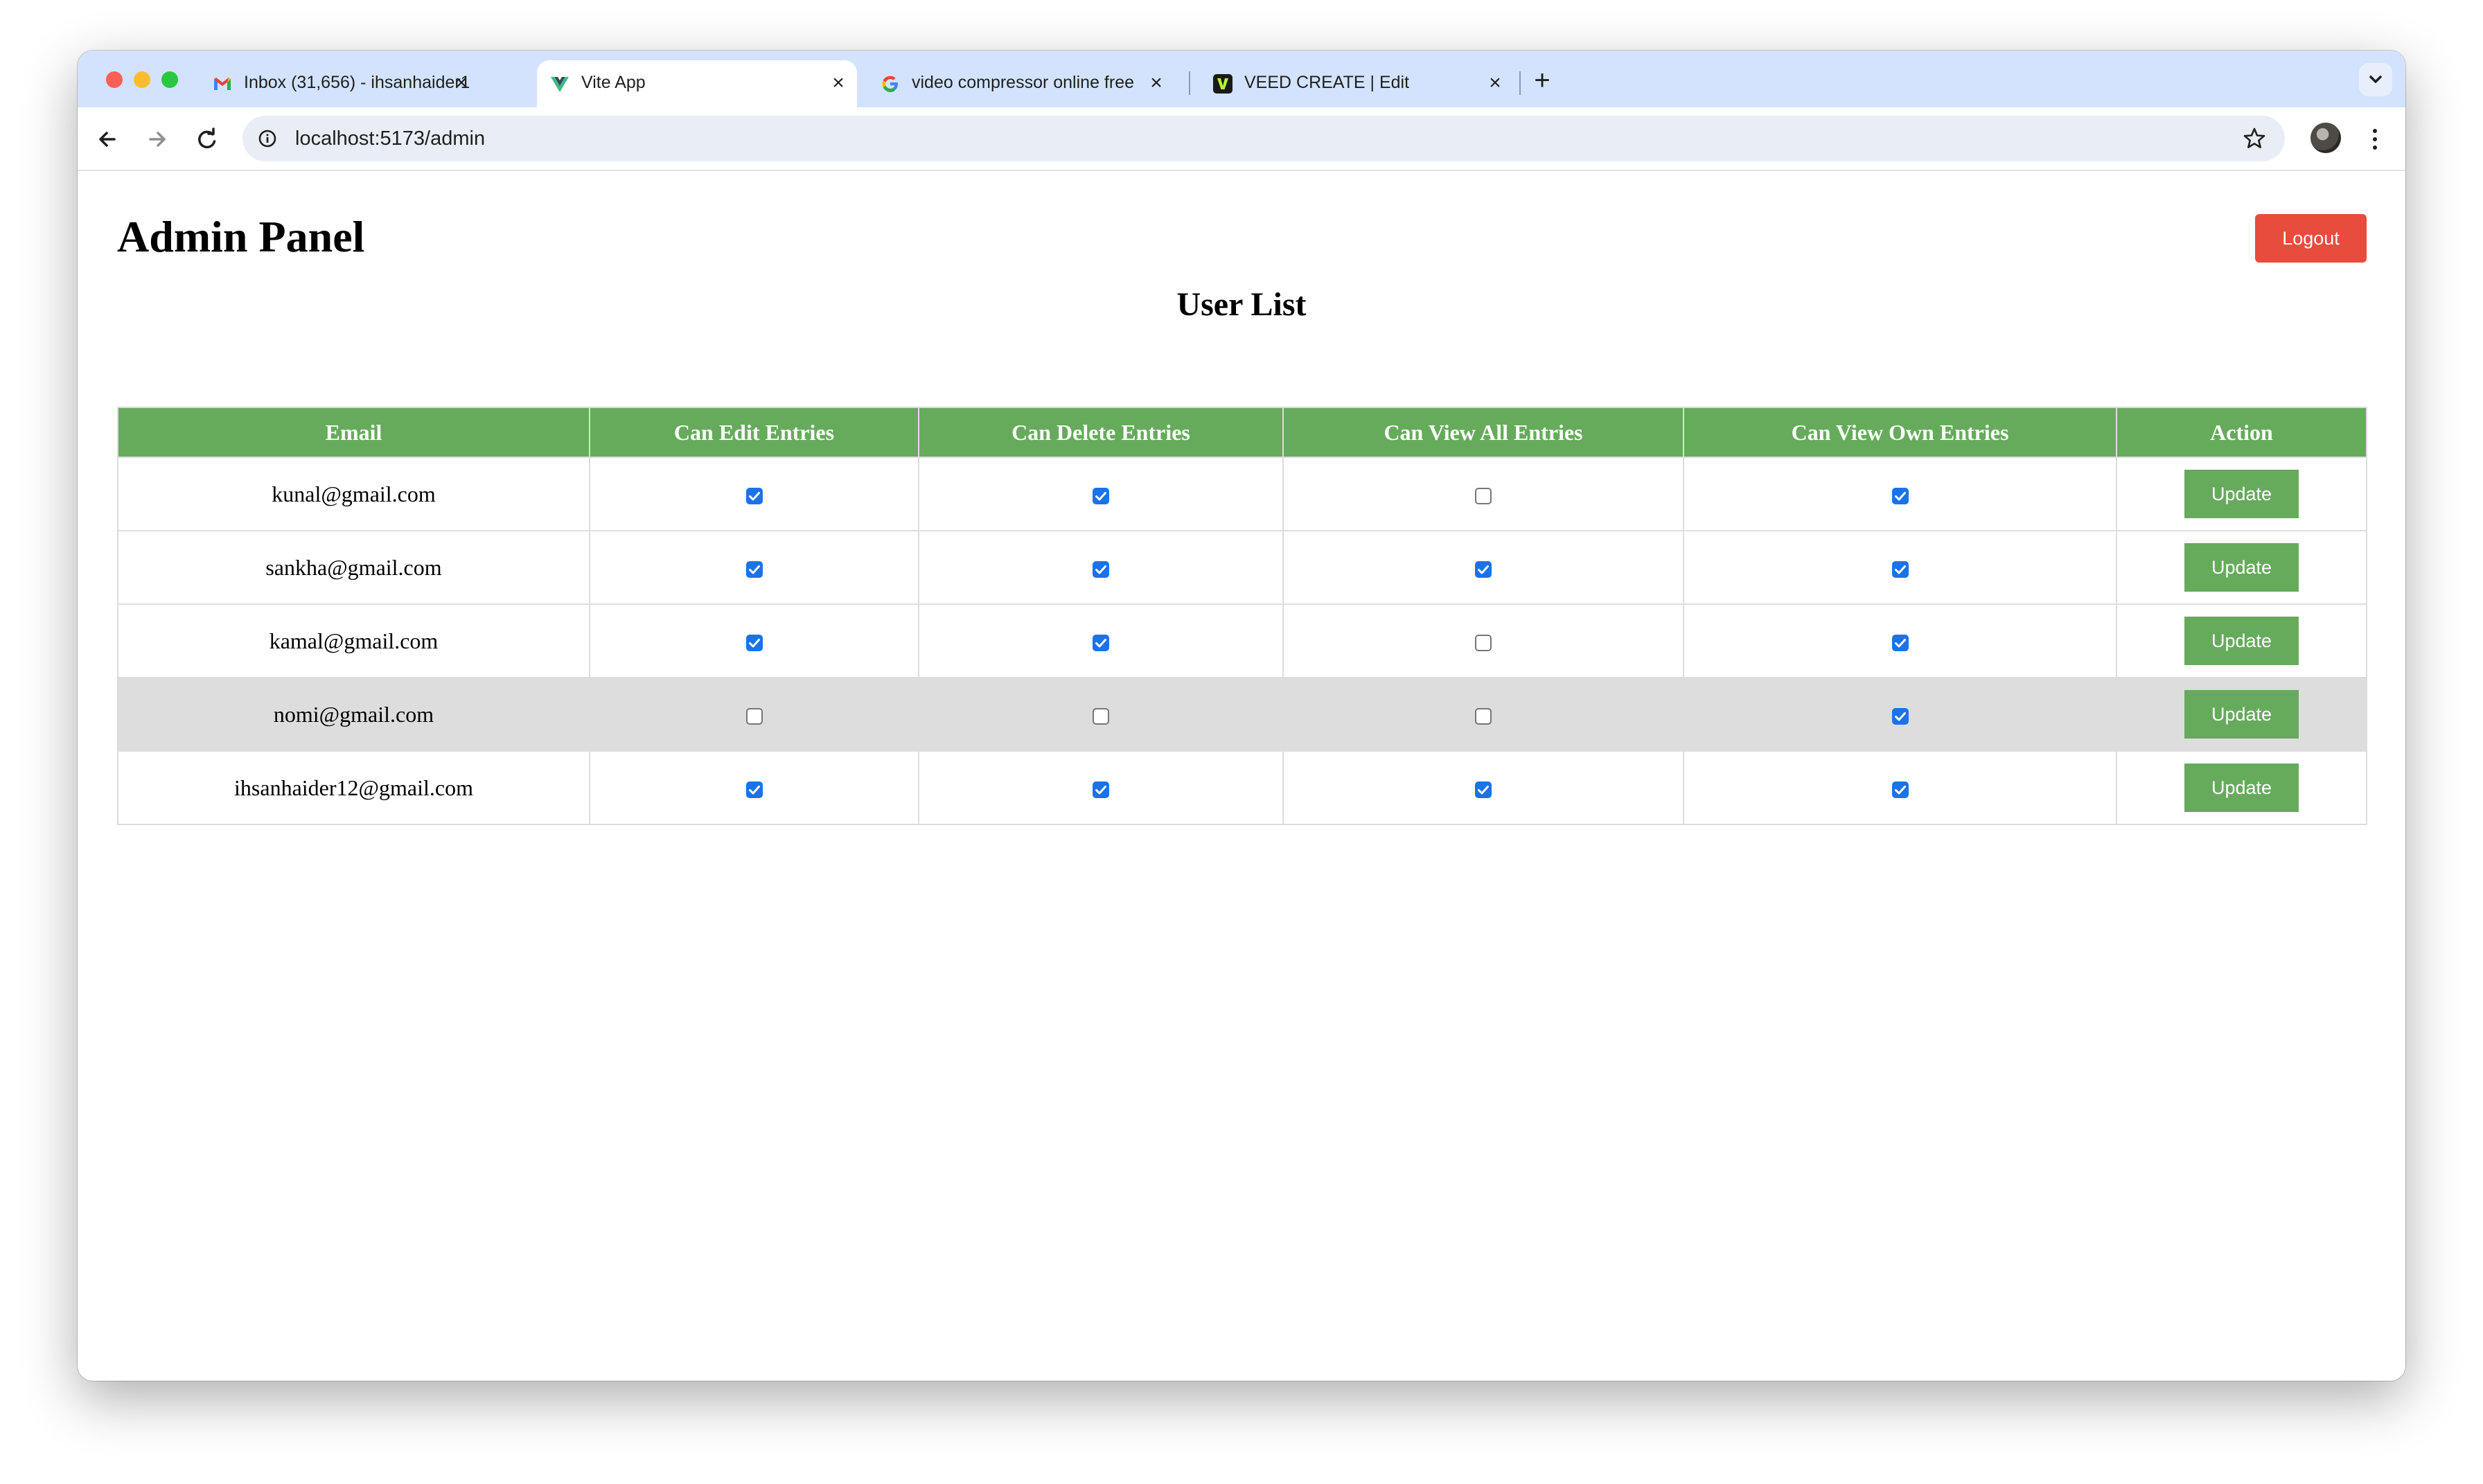 Image resolution: width=2483 pixels, height=1484 pixels. What do you see at coordinates (2254, 138) in the screenshot?
I see `star-icon` at bounding box center [2254, 138].